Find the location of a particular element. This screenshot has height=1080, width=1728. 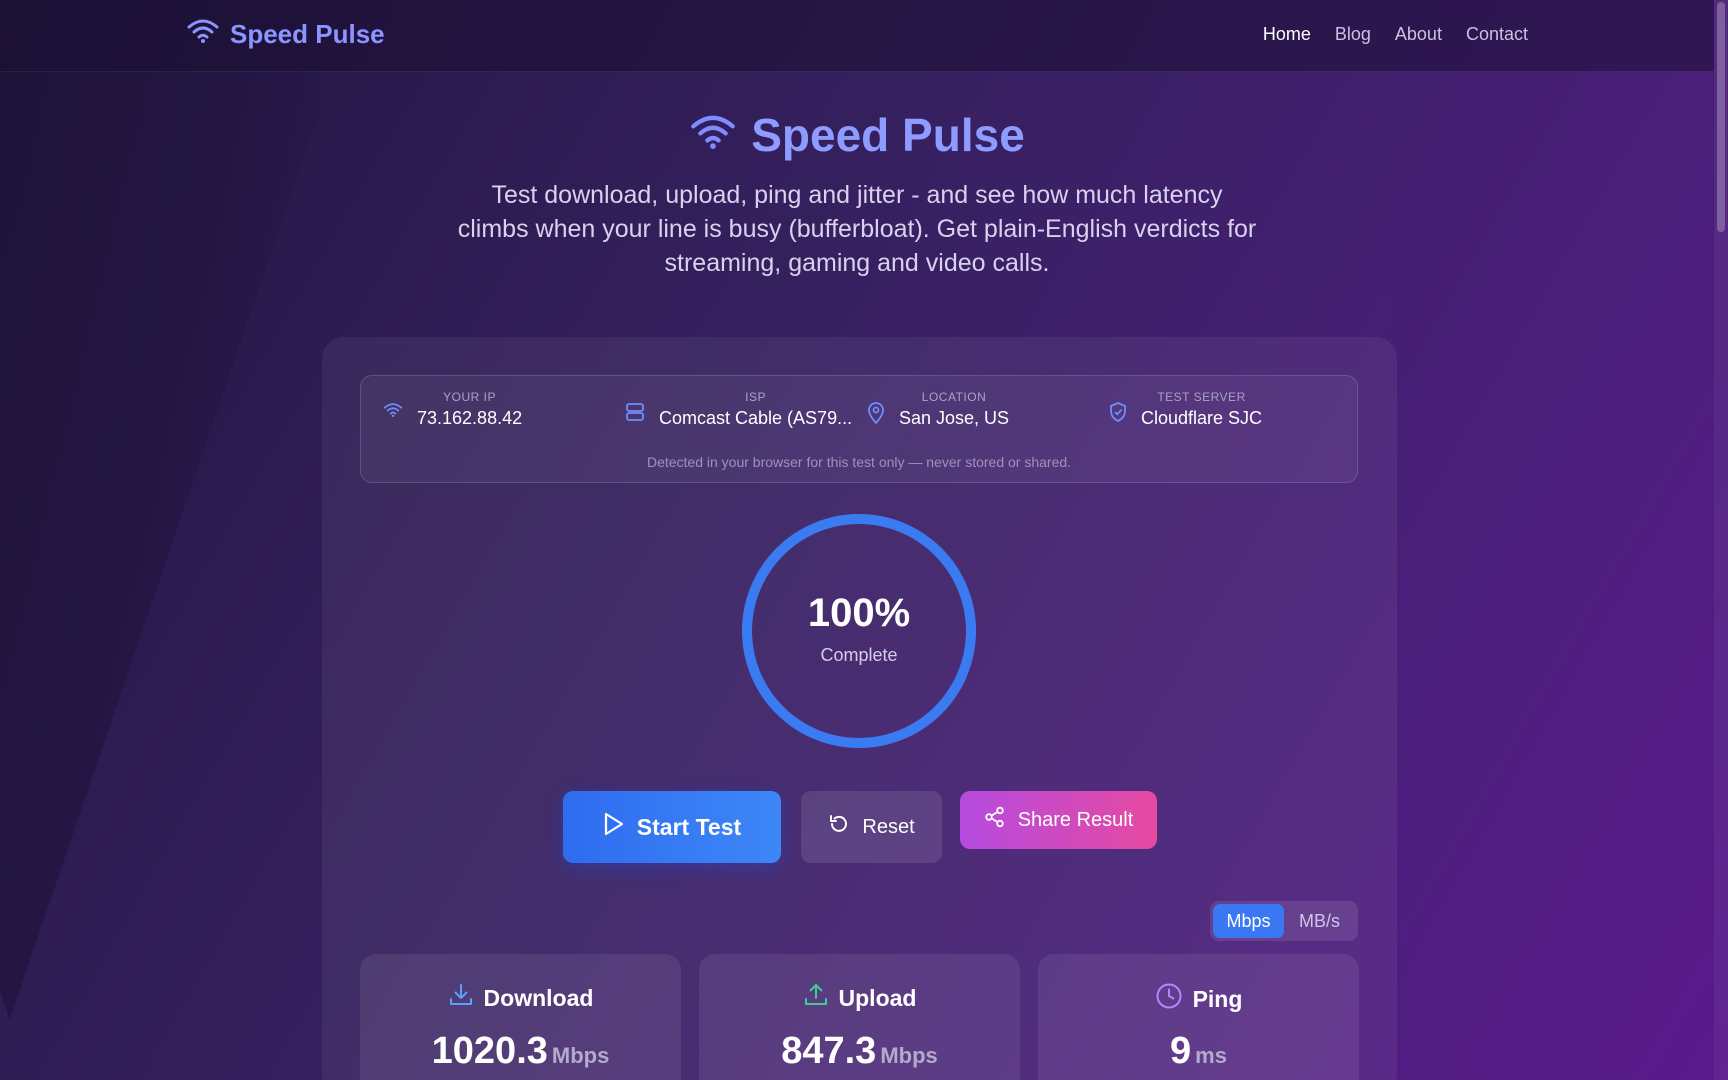

progress-gauge: 100% Complete is located at coordinates (859, 631).